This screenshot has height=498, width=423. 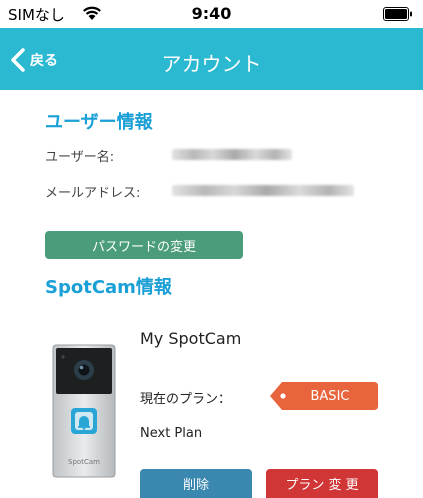 What do you see at coordinates (322, 483) in the screenshot?
I see `change-plan-button: プラン 変 更` at bounding box center [322, 483].